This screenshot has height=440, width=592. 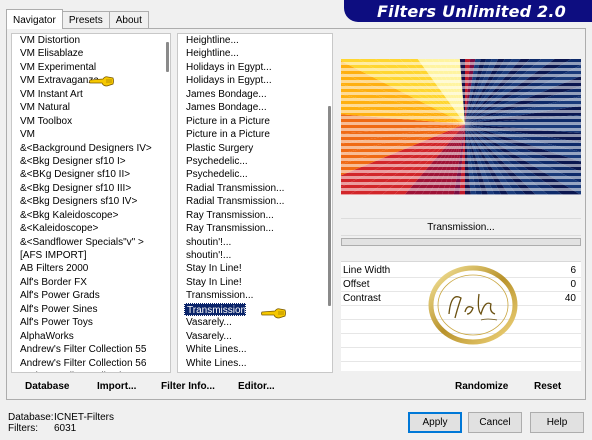 I want to click on cancel-button: Cancel, so click(x=495, y=422).